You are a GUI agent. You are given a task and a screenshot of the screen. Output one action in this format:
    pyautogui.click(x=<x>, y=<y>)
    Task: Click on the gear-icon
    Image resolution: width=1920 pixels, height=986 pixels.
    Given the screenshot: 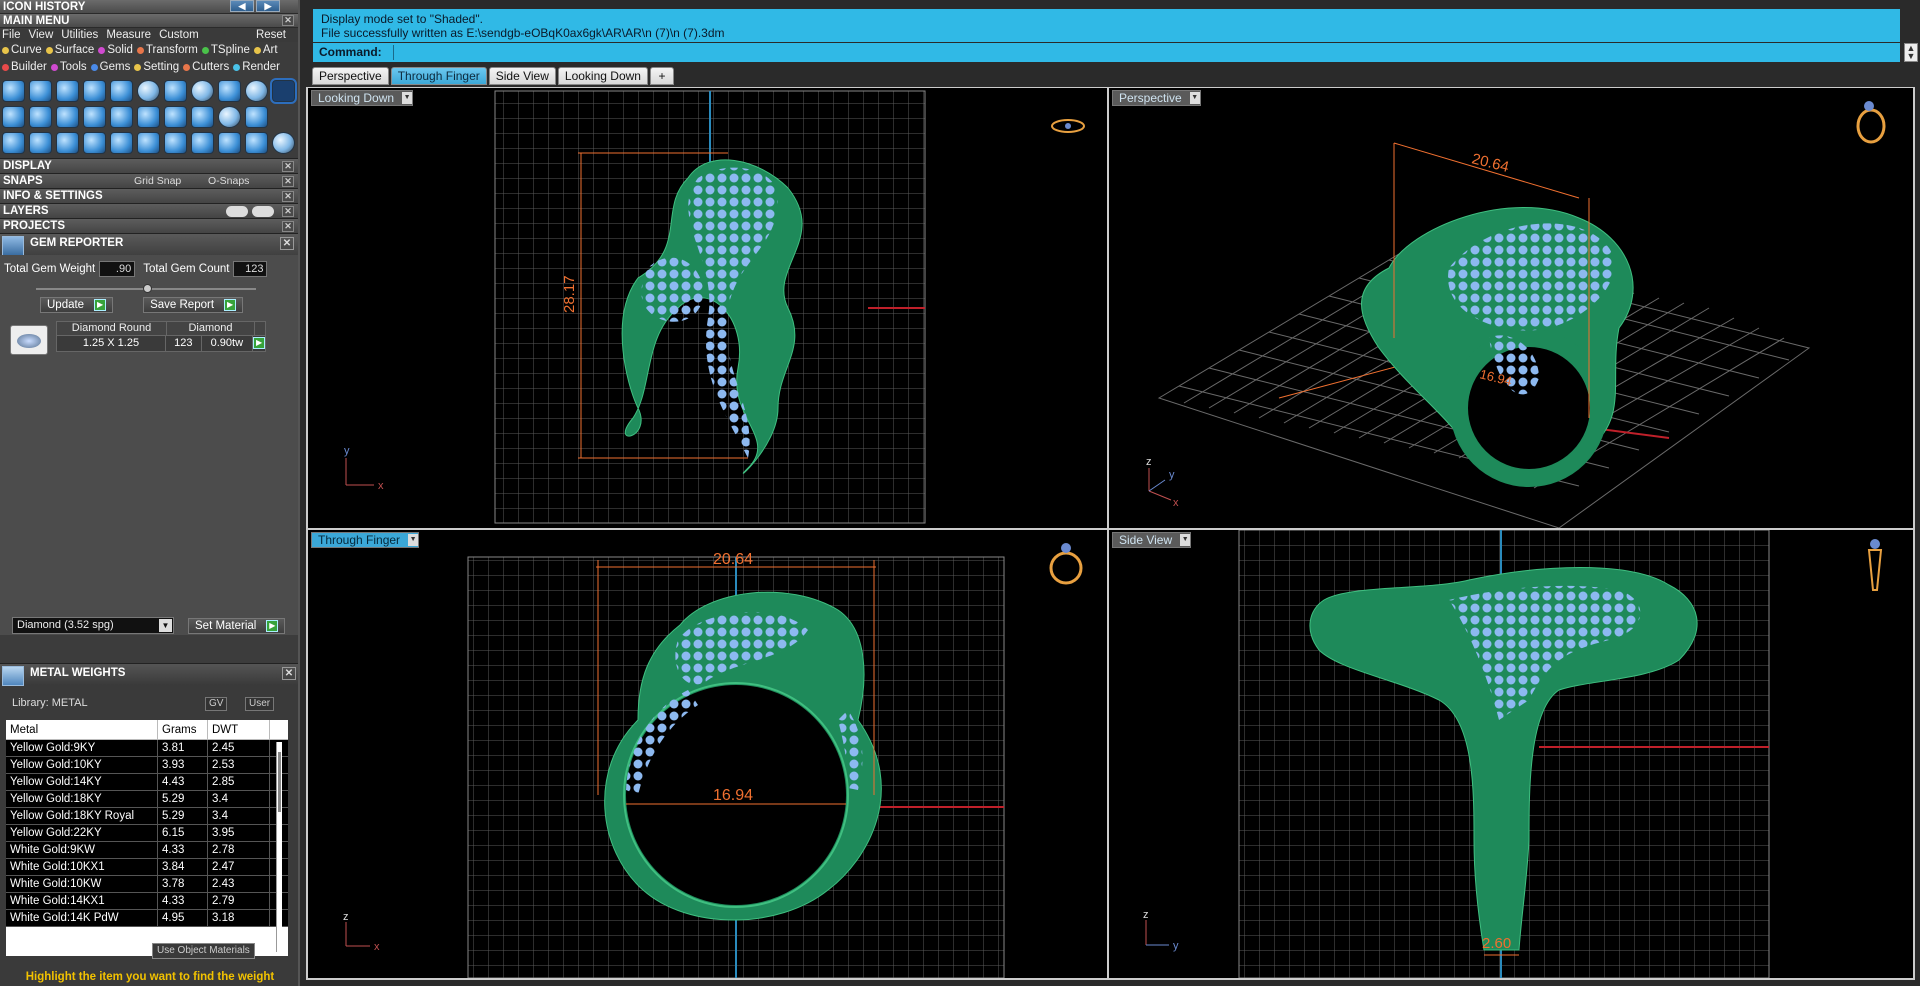 What is the action you would take?
    pyautogui.click(x=229, y=117)
    